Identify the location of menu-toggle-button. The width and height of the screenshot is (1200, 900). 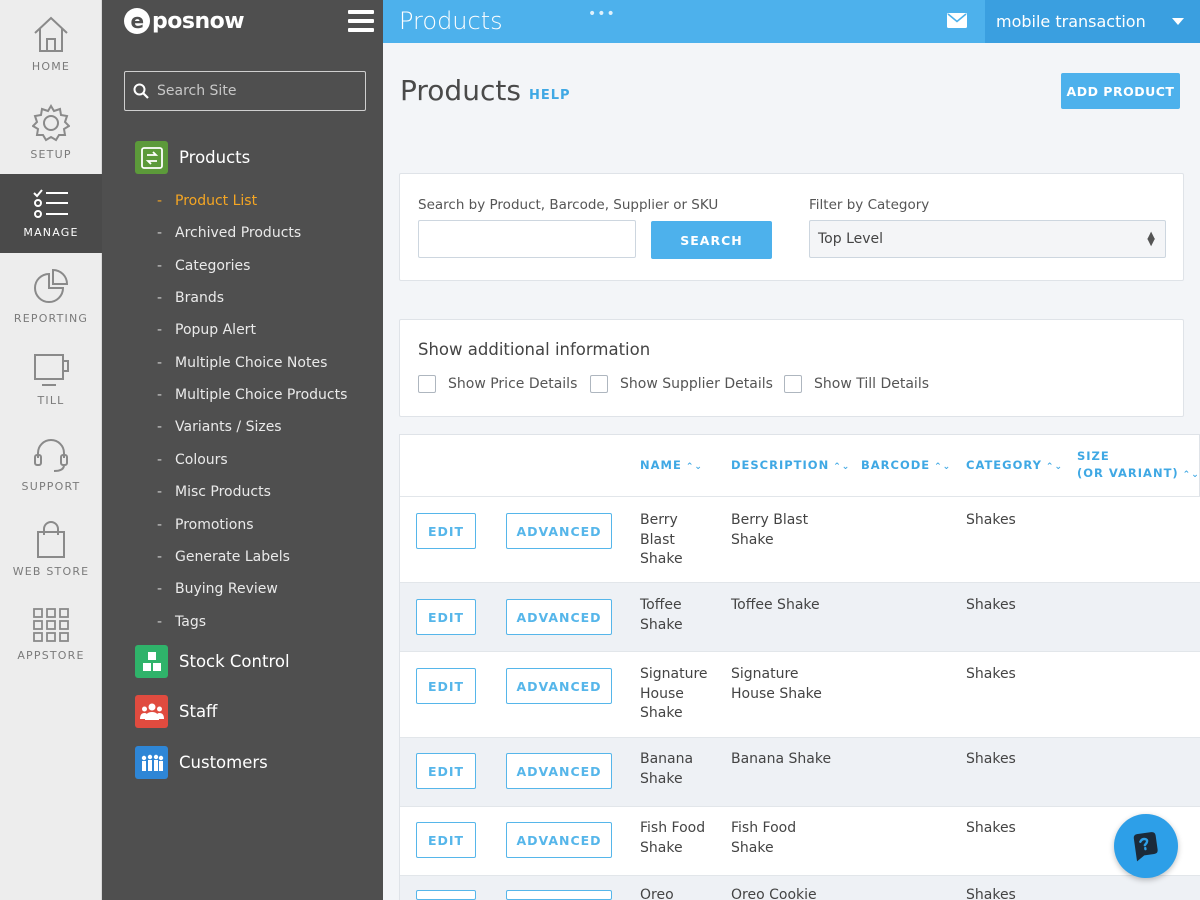
(361, 21).